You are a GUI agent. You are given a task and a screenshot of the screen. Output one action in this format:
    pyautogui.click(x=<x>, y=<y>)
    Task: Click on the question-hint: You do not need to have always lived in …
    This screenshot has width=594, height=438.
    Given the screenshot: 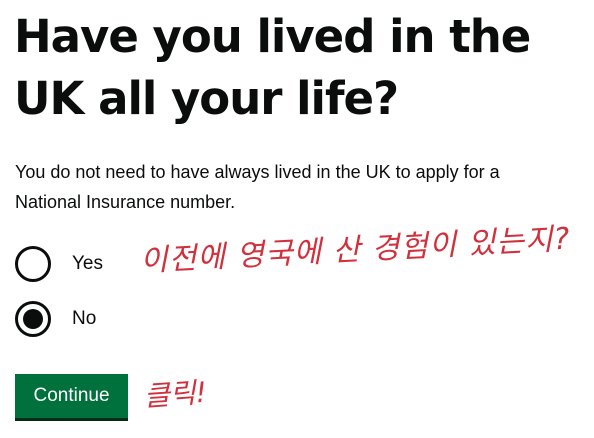 What is the action you would take?
    pyautogui.click(x=300, y=187)
    